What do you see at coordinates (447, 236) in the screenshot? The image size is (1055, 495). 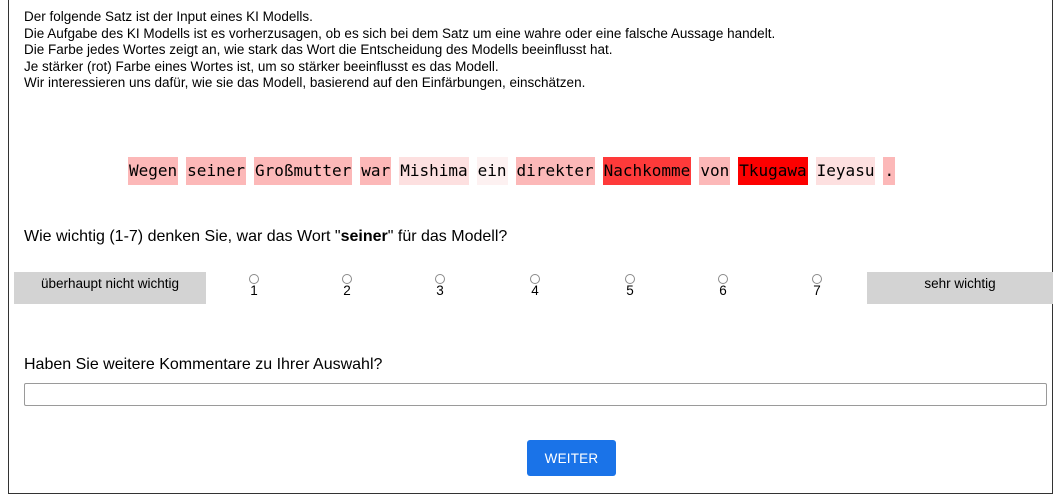 I see `question-suffix: " für das Modell?` at bounding box center [447, 236].